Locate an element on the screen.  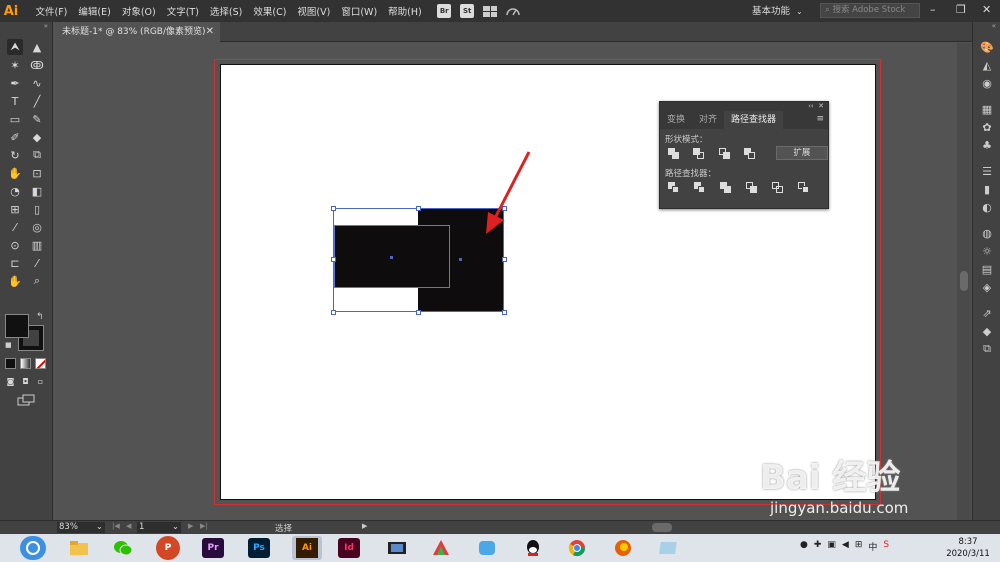
menu-object: 对象(O) is located at coordinates (138, 11).